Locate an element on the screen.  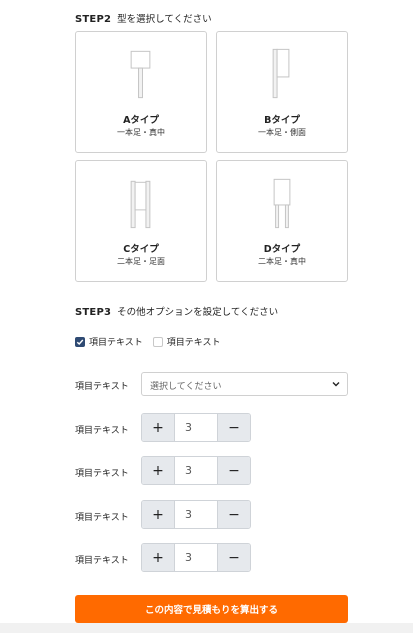
type-a-desc: 一本足・真中 is located at coordinates (141, 132).